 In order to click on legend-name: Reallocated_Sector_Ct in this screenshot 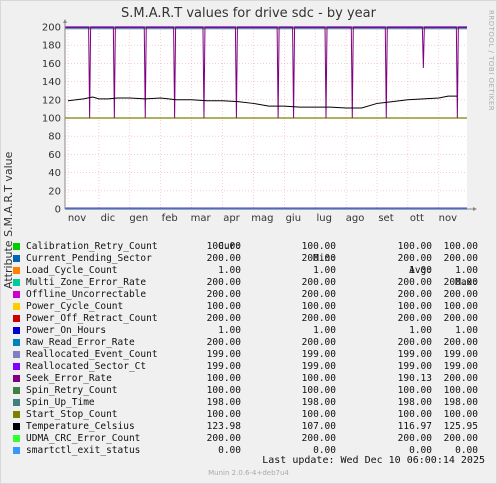, I will do `click(86, 366)`.